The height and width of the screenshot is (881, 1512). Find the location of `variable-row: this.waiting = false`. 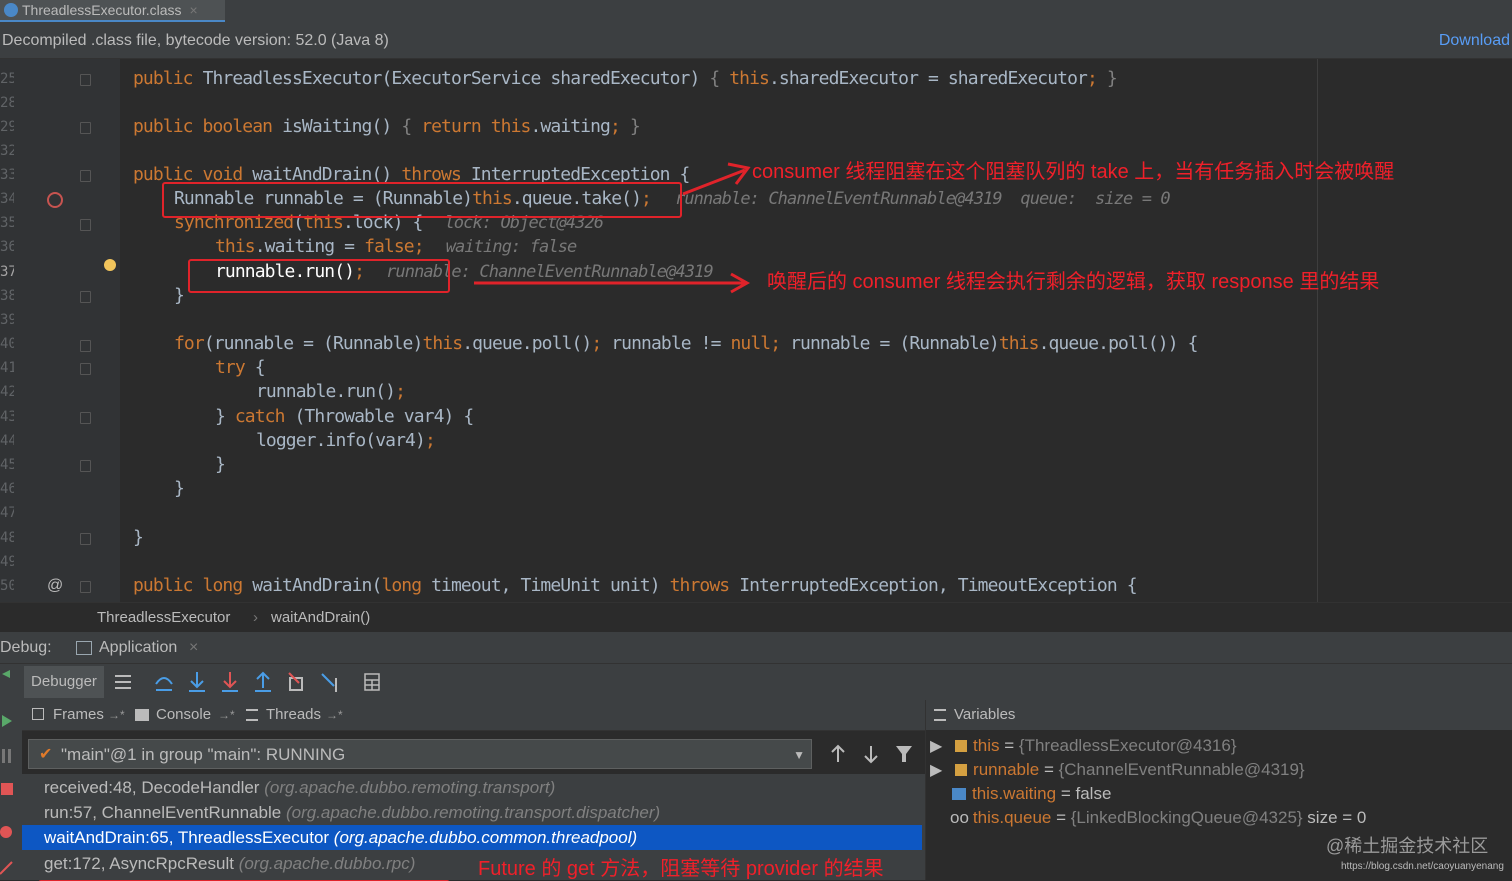

variable-row: this.waiting = false is located at coordinates (1031, 794).